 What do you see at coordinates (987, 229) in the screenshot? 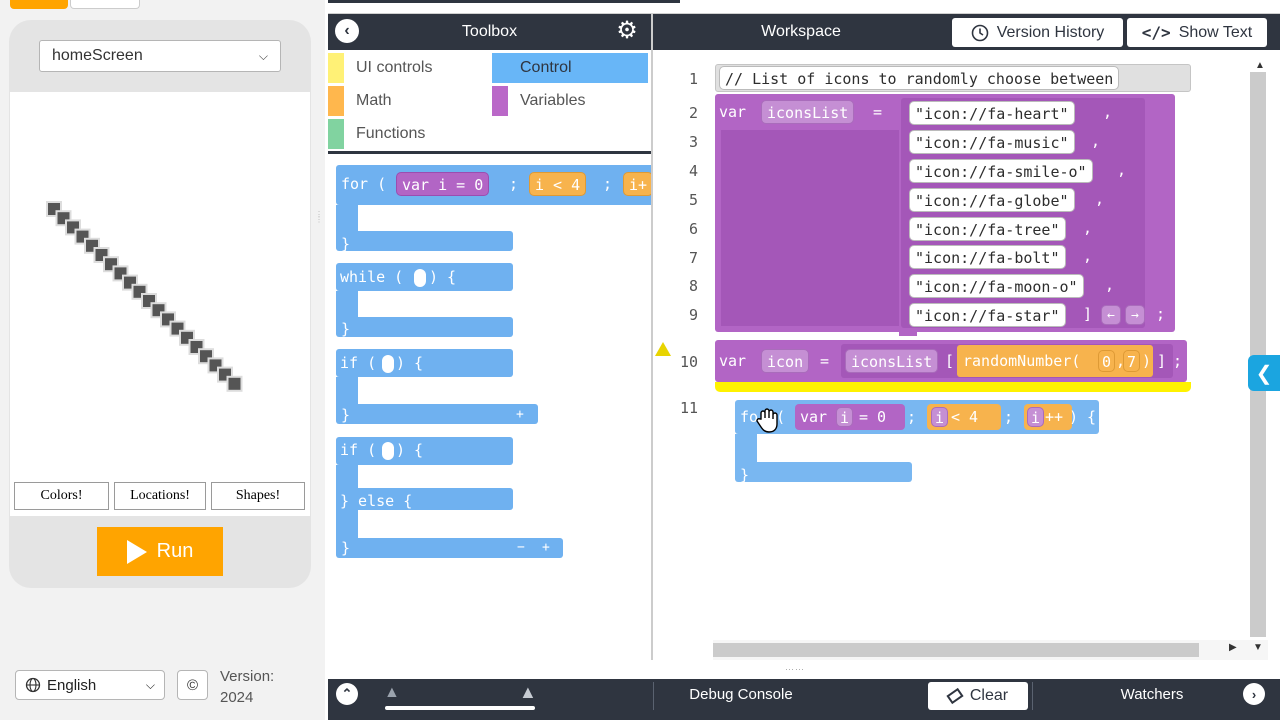
I see `string-literal: "icon://fa-tree"` at bounding box center [987, 229].